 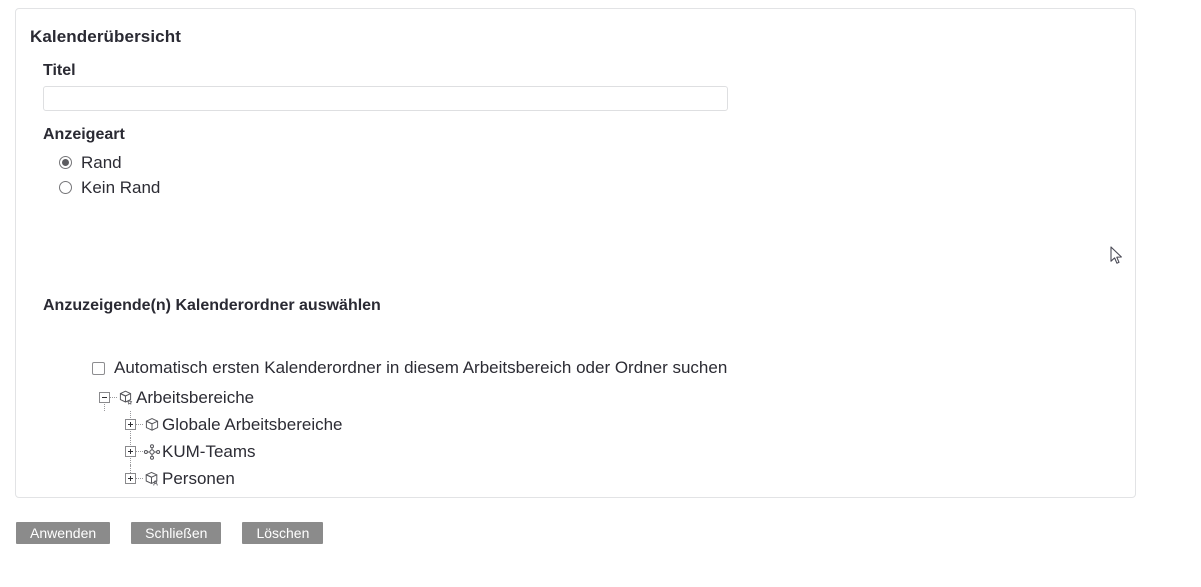 What do you see at coordinates (575, 478) in the screenshot?
I see `tree-node-personen: Personen` at bounding box center [575, 478].